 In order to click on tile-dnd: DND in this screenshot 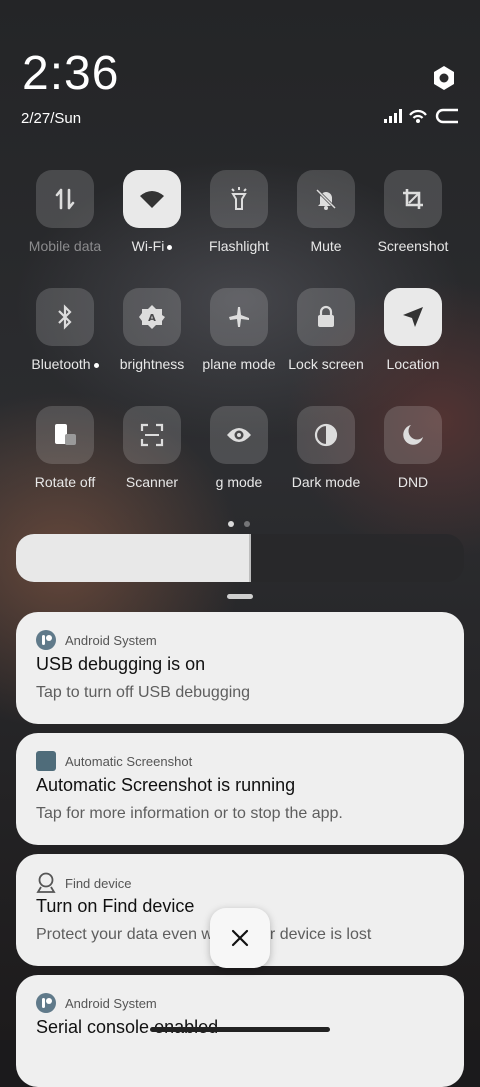, I will do `click(413, 448)`.